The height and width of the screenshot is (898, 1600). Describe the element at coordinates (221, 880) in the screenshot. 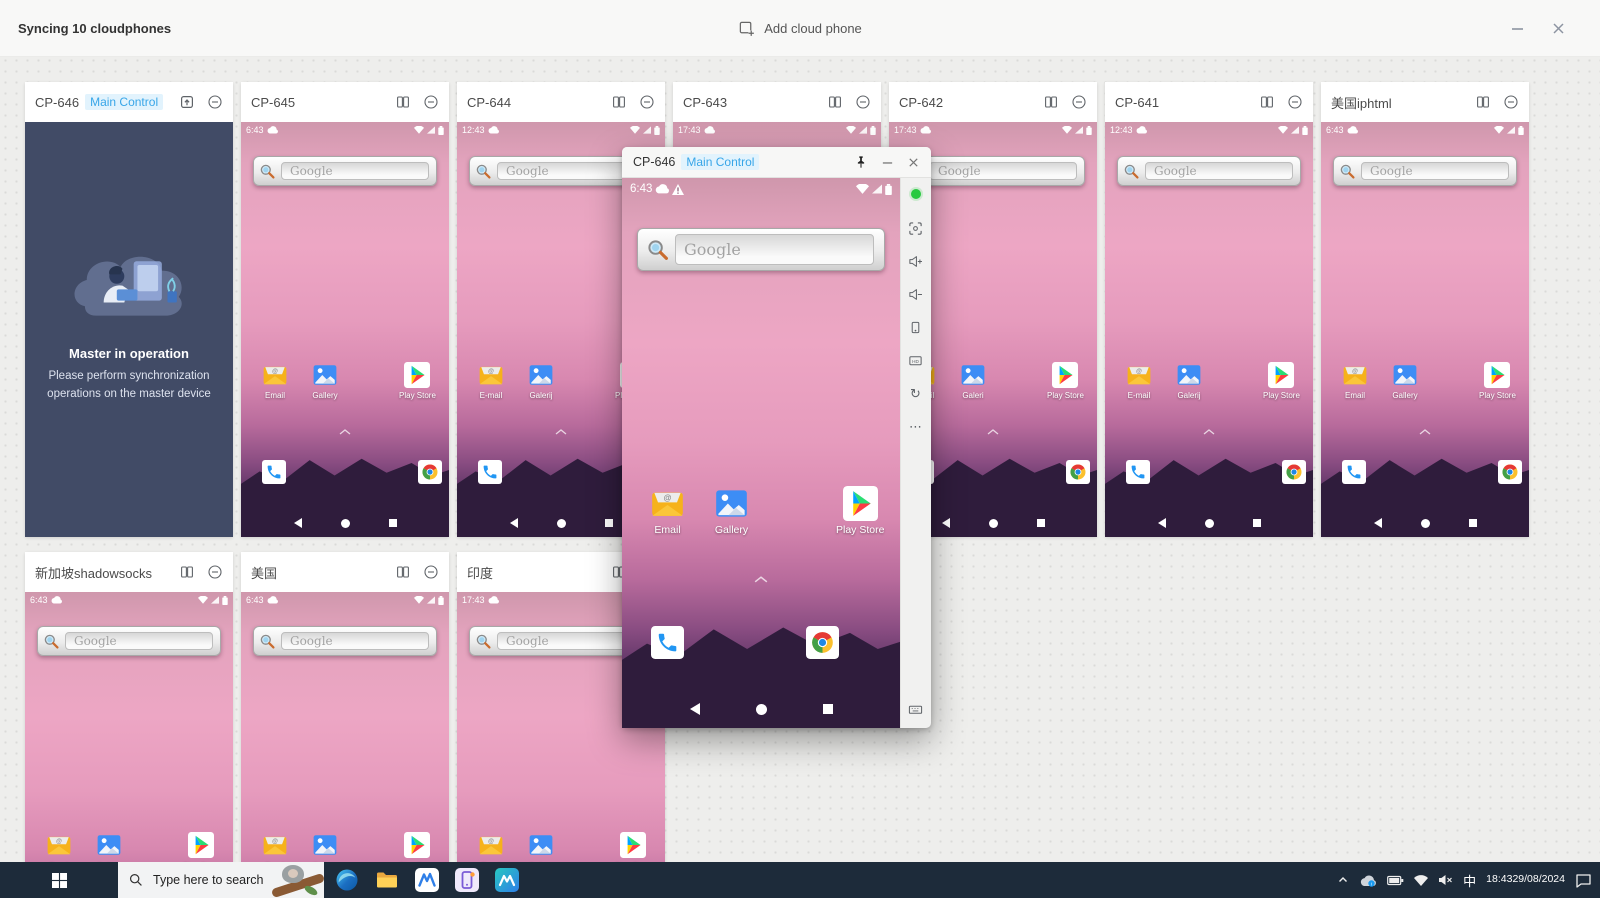

I see `taskbar-search` at that location.